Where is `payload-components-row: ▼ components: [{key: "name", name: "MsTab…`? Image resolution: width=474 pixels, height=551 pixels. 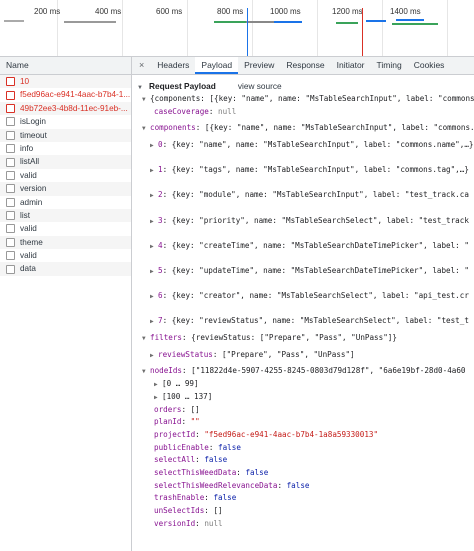
payload-components-row: ▼ components: [{key: "name", name: "MsTab… is located at coordinates (303, 128).